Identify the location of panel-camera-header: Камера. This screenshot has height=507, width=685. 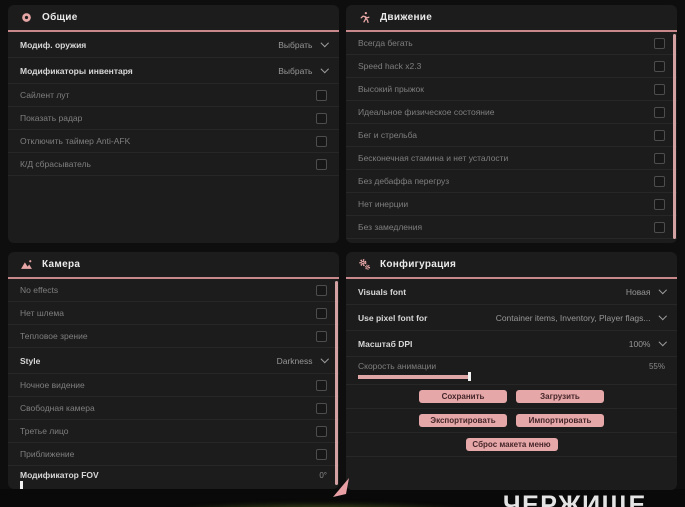
(173, 264).